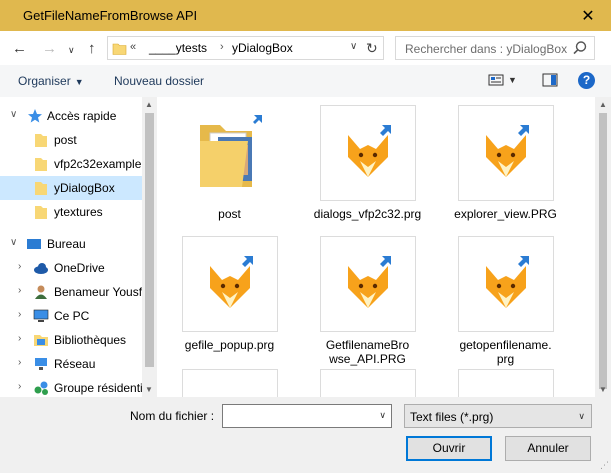 Image resolution: width=611 pixels, height=473 pixels. Describe the element at coordinates (307, 416) in the screenshot. I see `filename-input: ∨` at that location.